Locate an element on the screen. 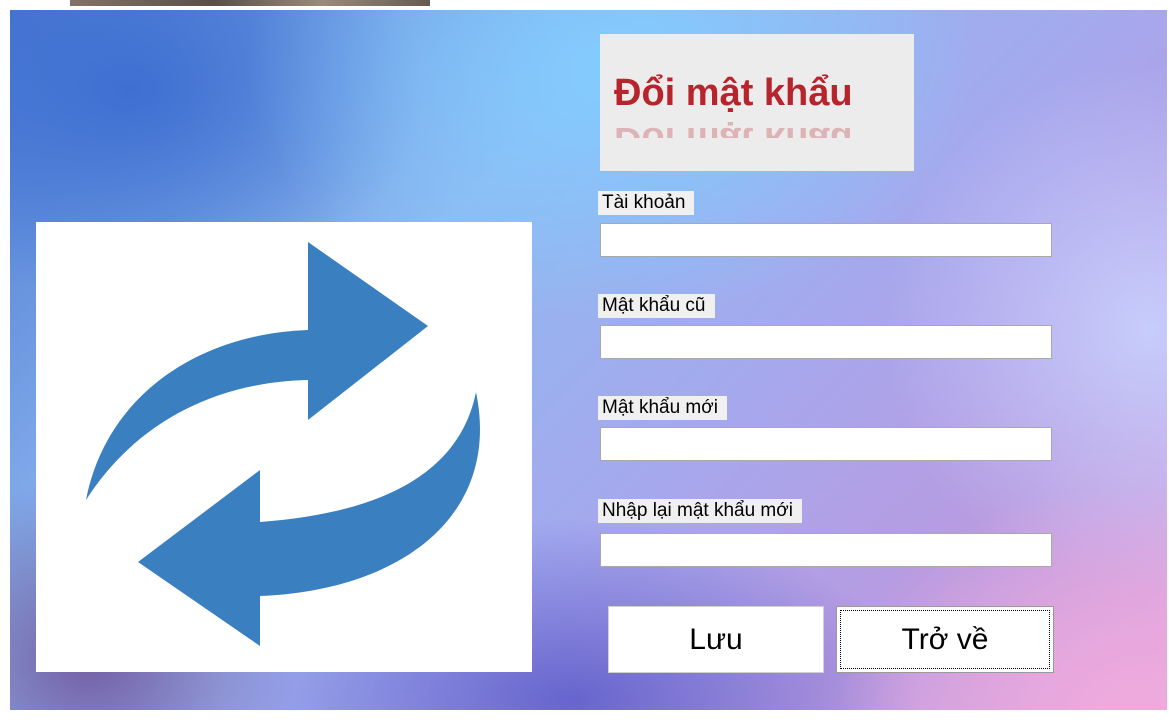 The width and height of the screenshot is (1169, 722). form-title: Đổi mật khẩu is located at coordinates (733, 93).